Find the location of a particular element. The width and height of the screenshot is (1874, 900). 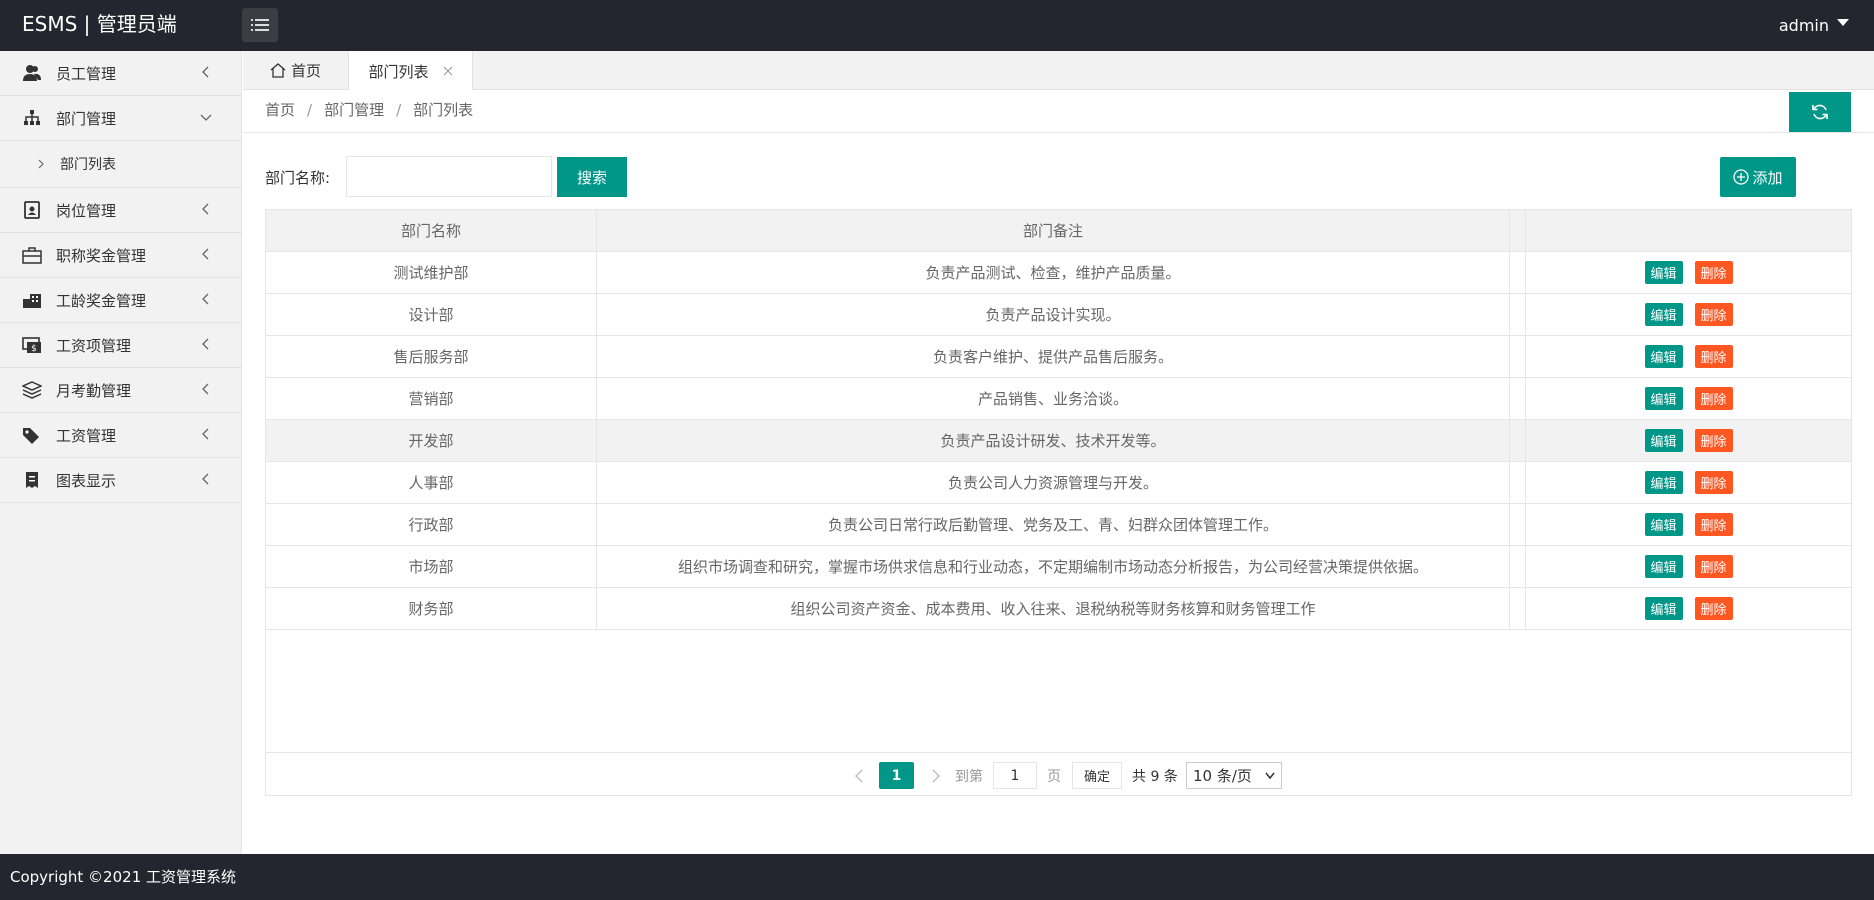

cell-department-note: 负责客户维护、提供产品售后服务。 is located at coordinates (1053, 356).